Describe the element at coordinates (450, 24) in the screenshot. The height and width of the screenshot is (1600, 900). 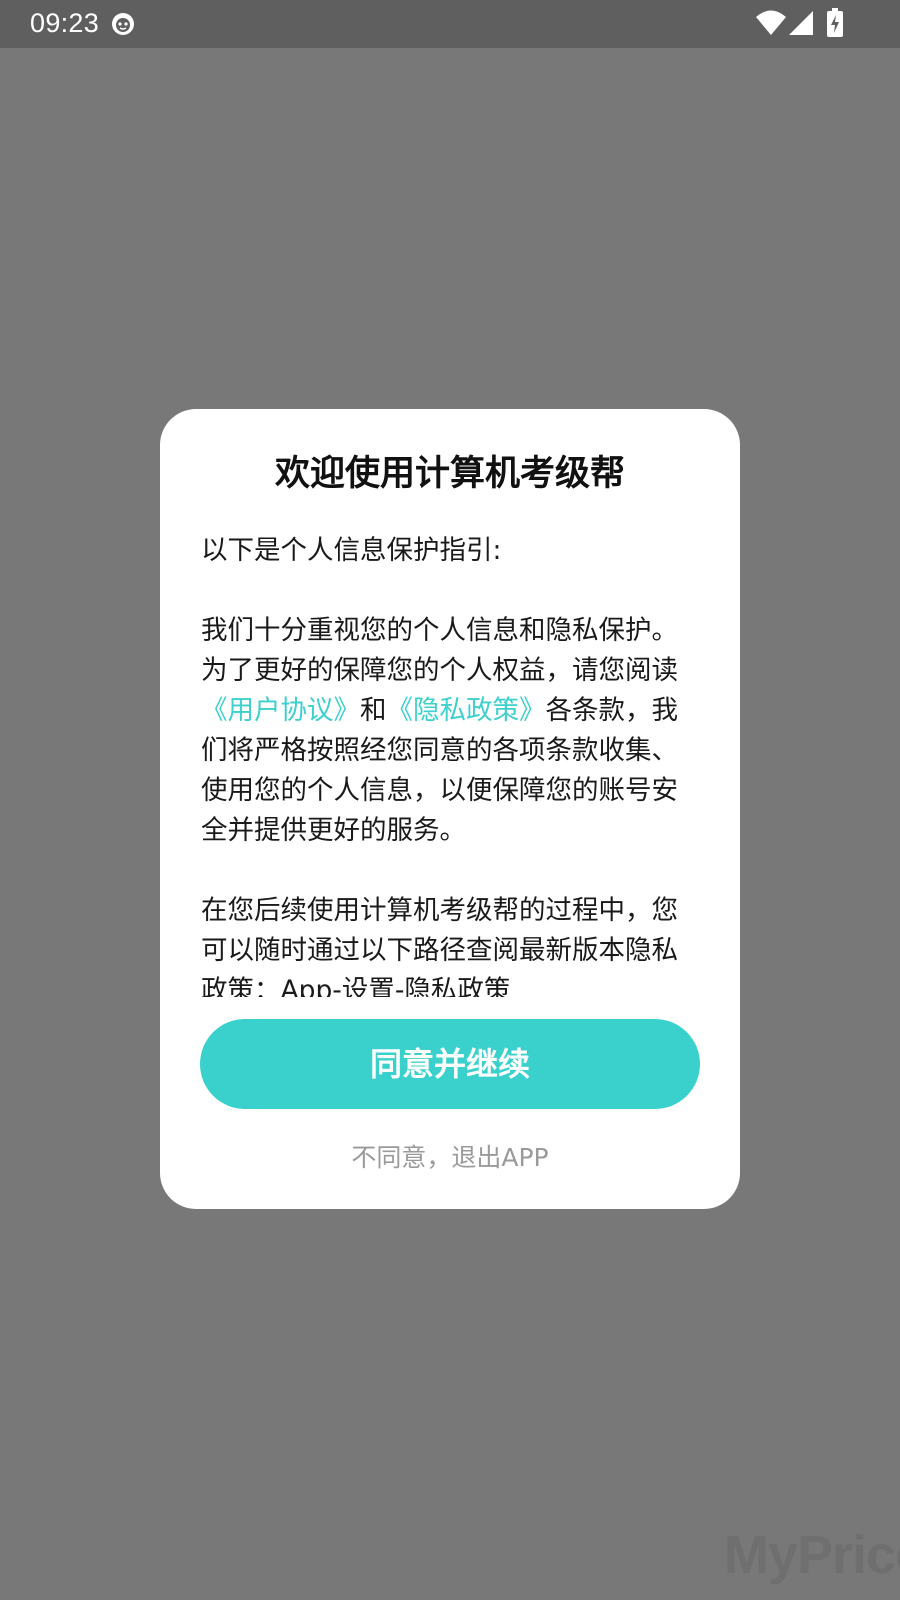
I see `status-bar: 09:23` at that location.